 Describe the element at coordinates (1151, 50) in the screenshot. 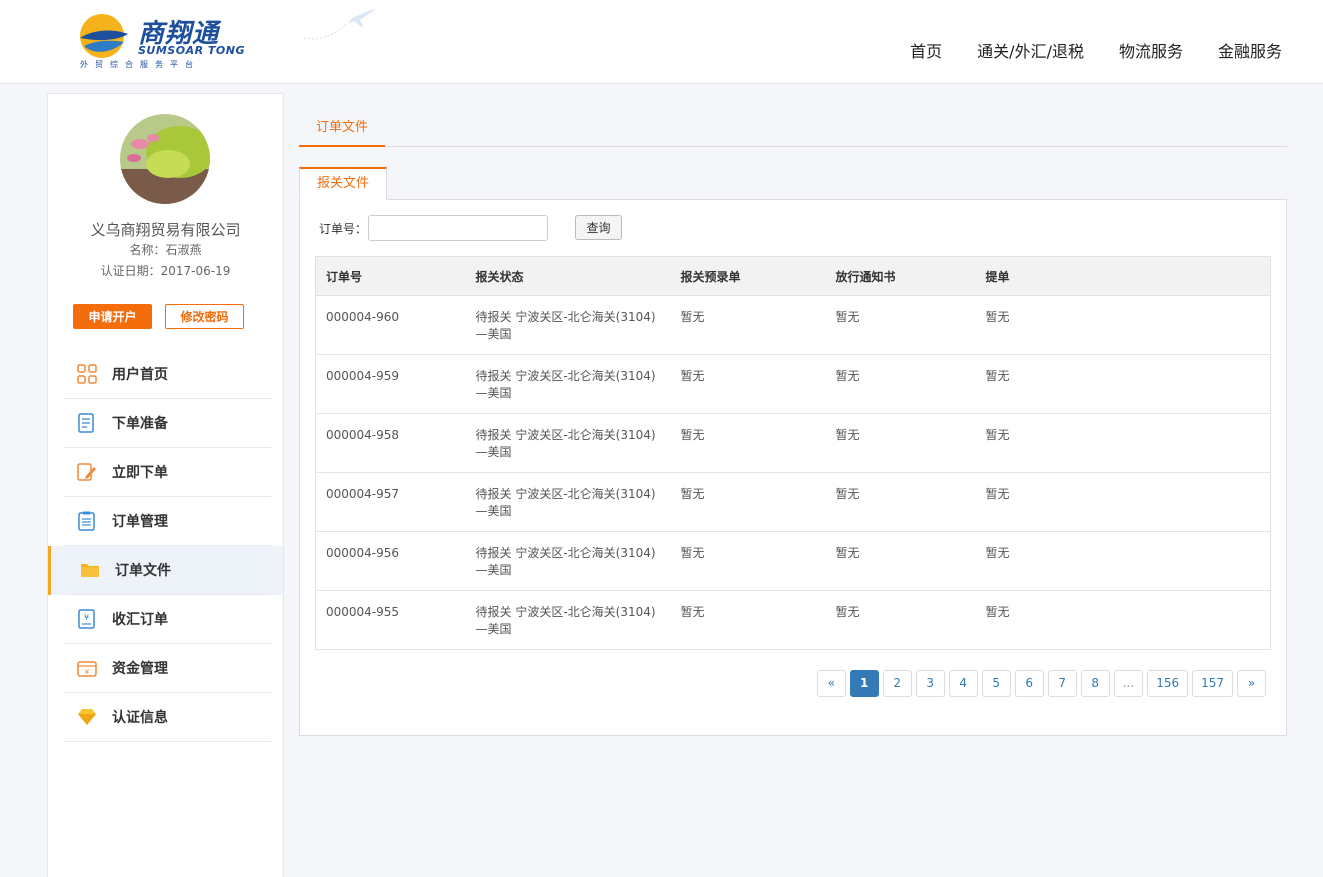

I see `nav-logistics: 物流服务` at that location.